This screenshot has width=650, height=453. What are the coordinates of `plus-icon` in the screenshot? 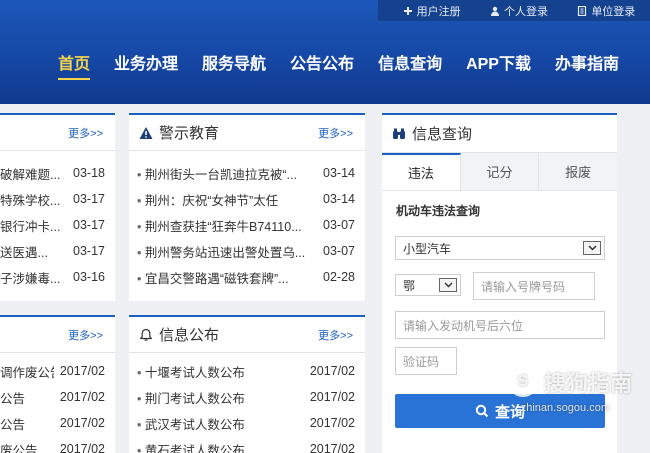 It's located at (407, 10).